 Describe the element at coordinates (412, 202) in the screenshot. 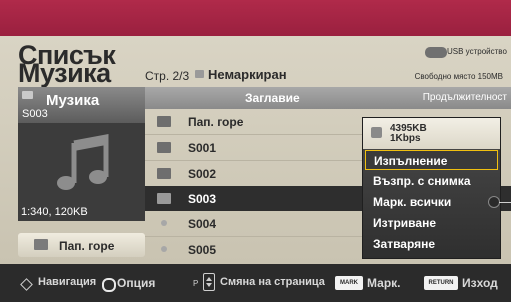

I see `menu-item-label: Марк. всички` at that location.